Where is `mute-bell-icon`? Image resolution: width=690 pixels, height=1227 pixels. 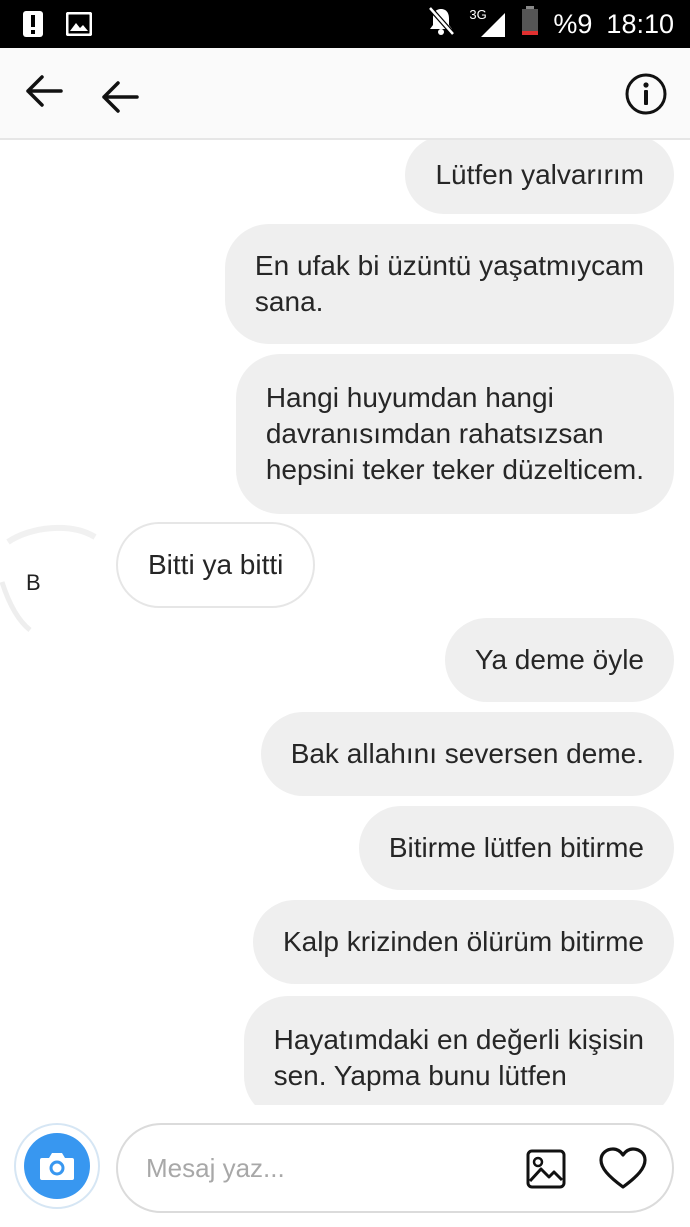
mute-bell-icon is located at coordinates (441, 24).